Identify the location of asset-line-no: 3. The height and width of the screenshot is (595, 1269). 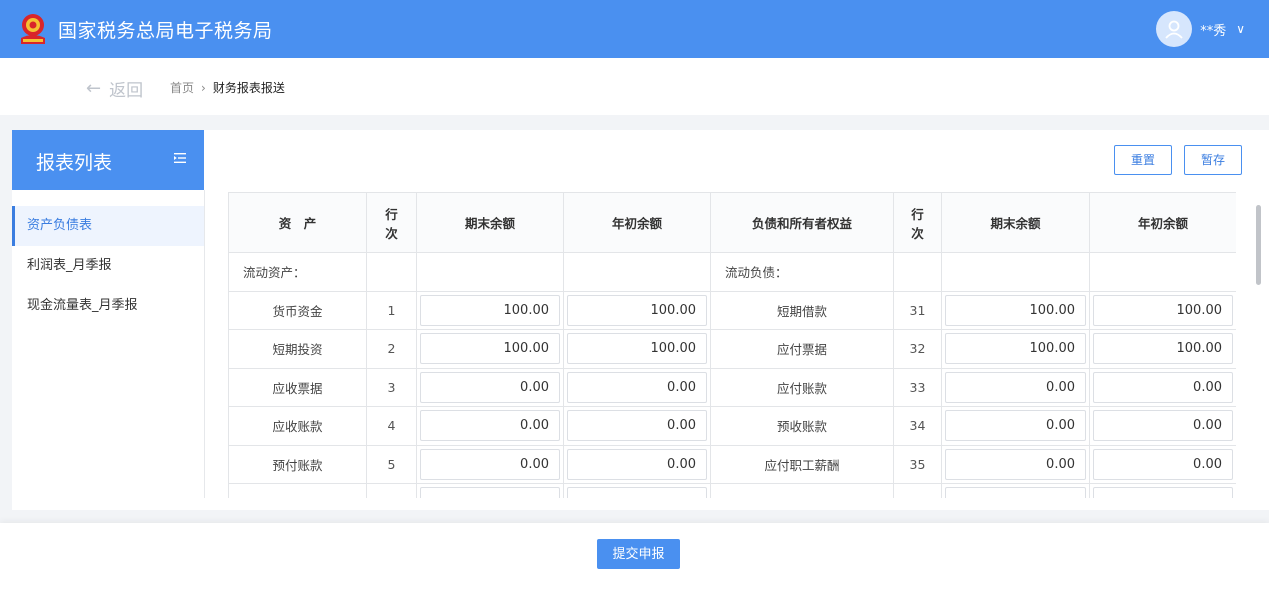
(391, 387).